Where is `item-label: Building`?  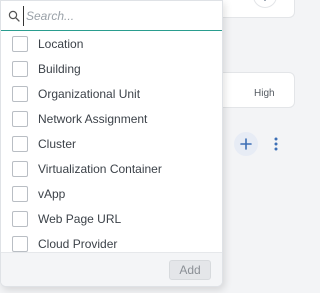 item-label: Building is located at coordinates (59, 68).